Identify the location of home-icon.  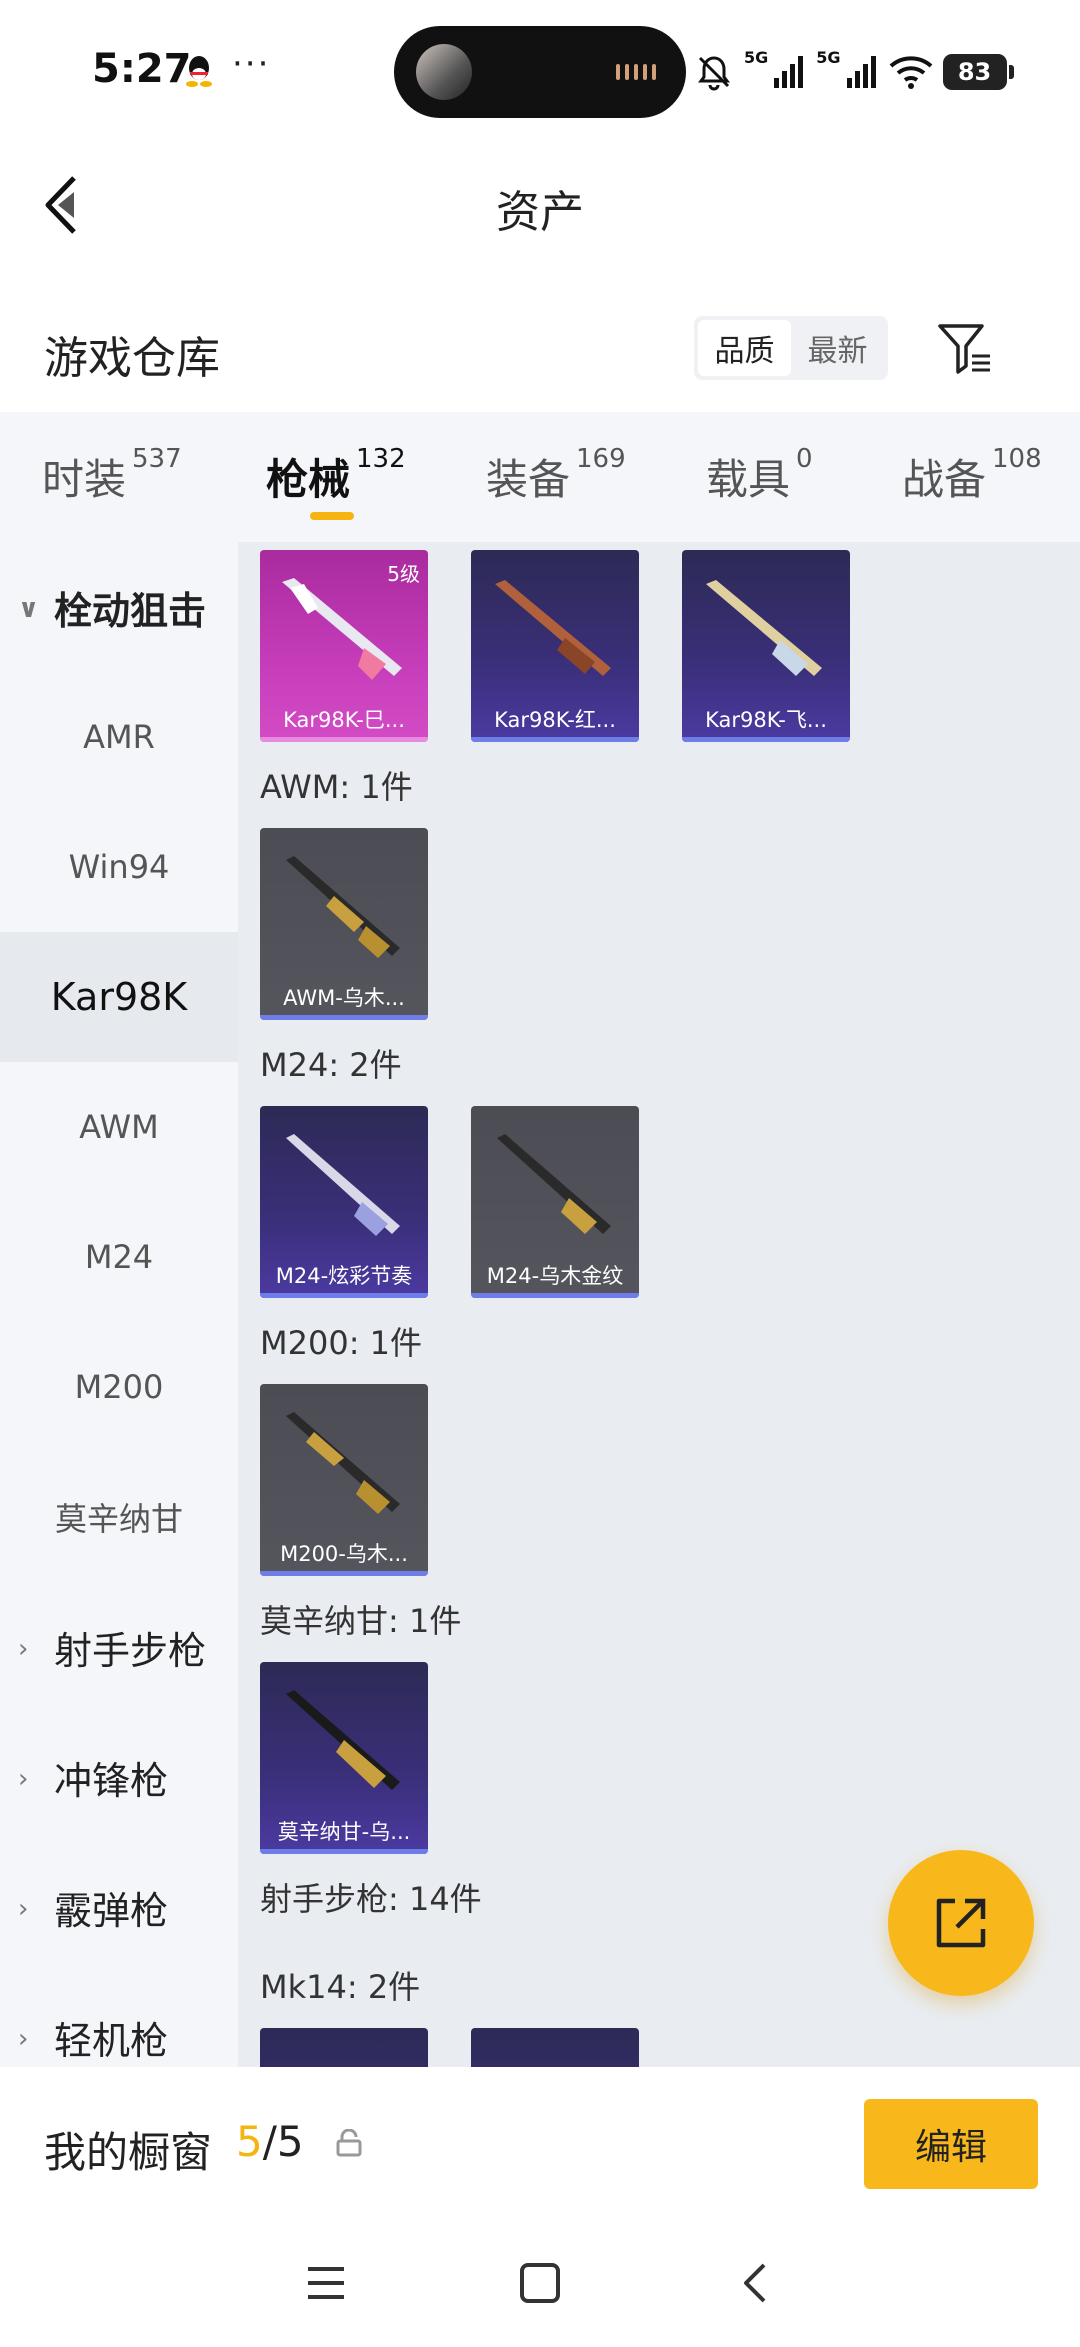
(540, 2283).